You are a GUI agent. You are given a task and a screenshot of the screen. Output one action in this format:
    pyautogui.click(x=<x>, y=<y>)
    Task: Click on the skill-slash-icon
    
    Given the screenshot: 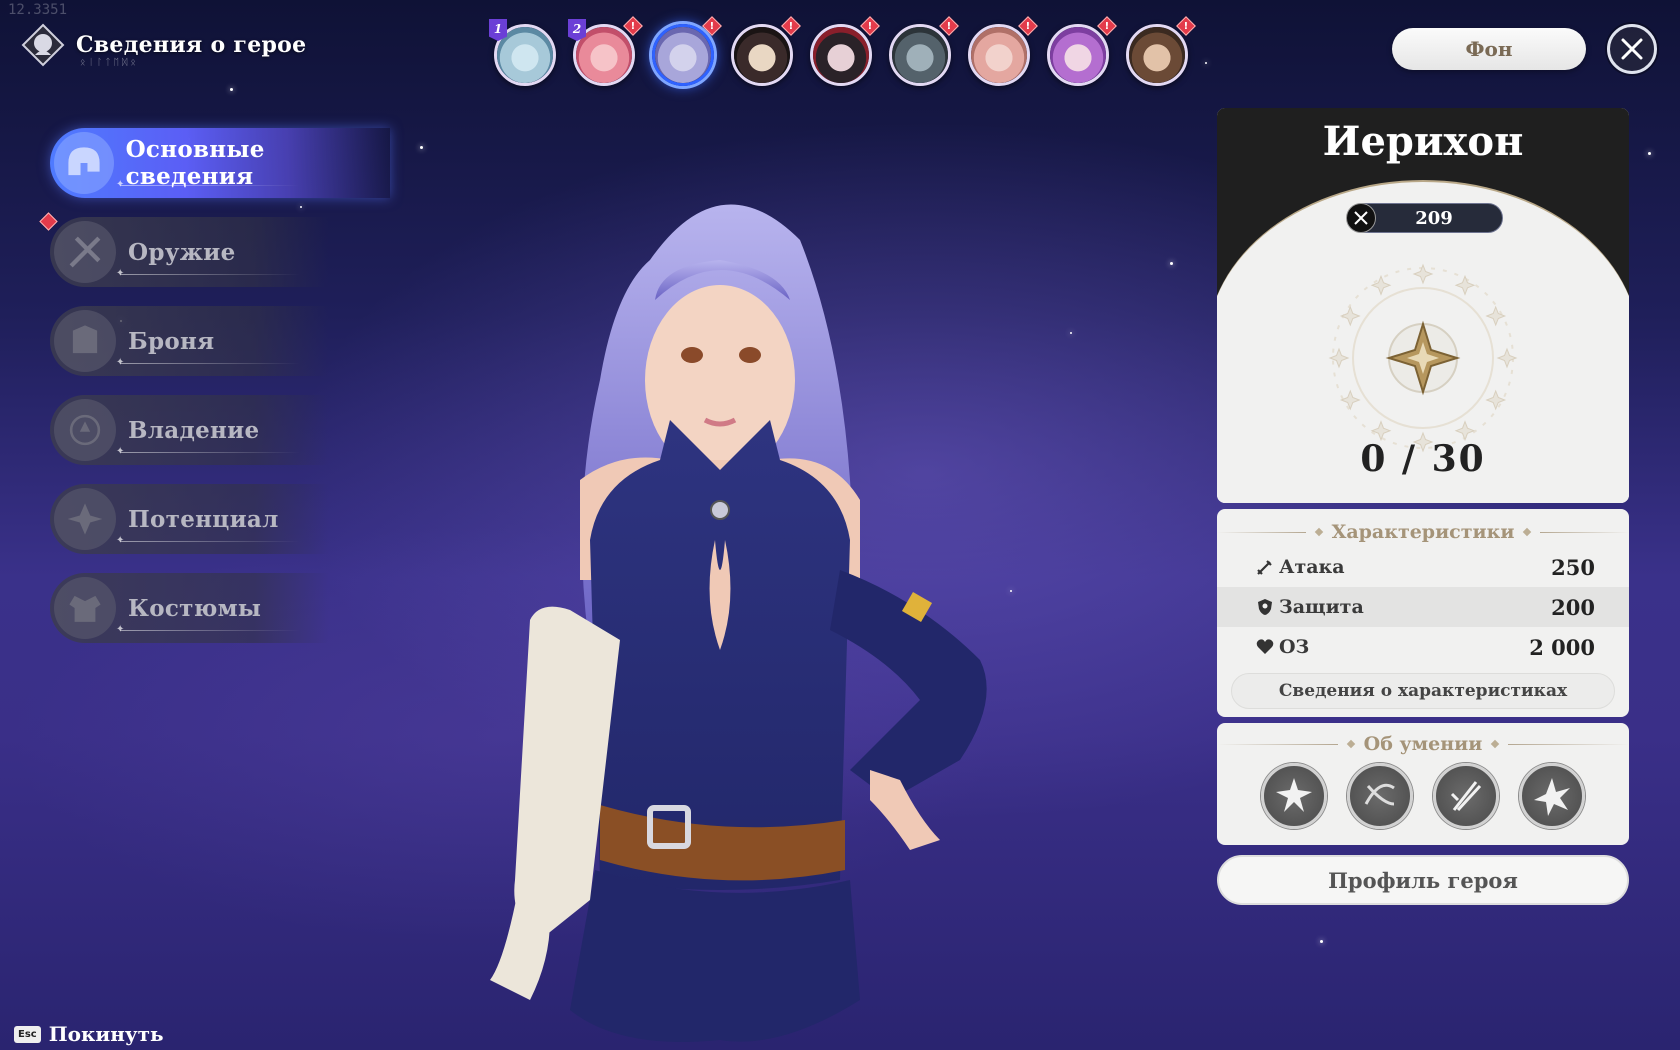 What is the action you would take?
    pyautogui.click(x=1380, y=796)
    